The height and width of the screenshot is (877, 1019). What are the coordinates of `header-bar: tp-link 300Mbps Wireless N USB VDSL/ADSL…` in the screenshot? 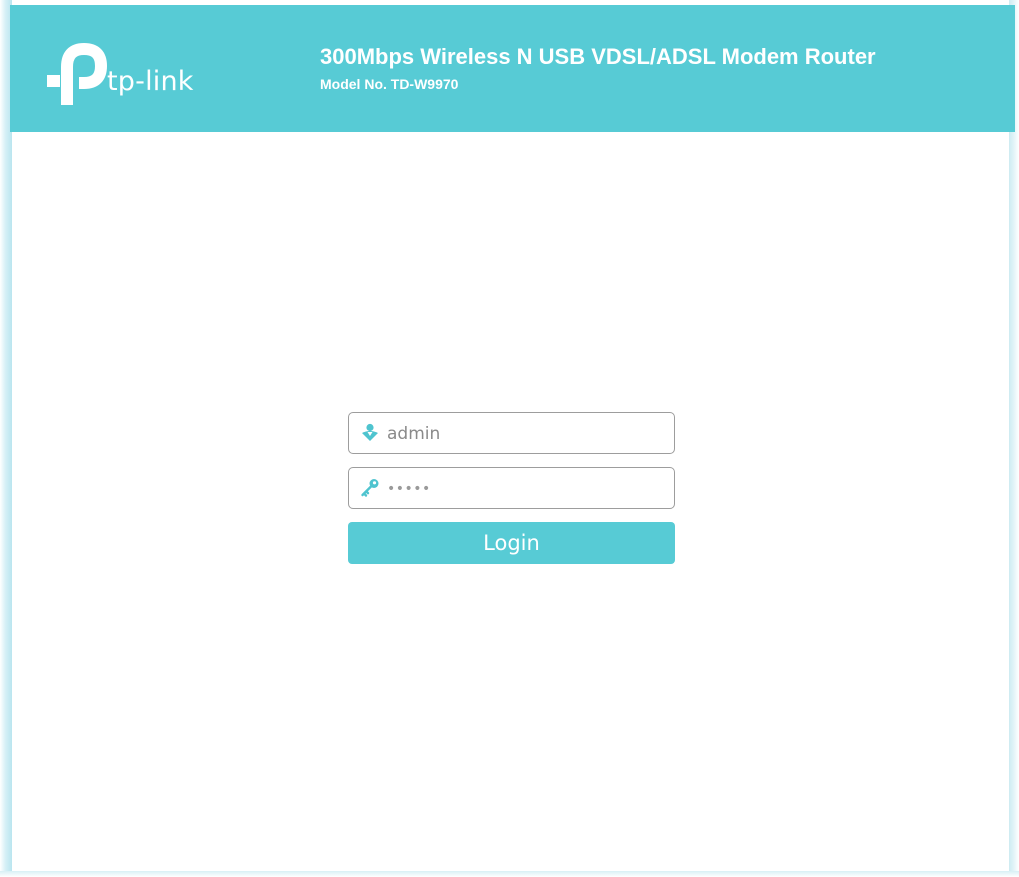 It's located at (512, 68).